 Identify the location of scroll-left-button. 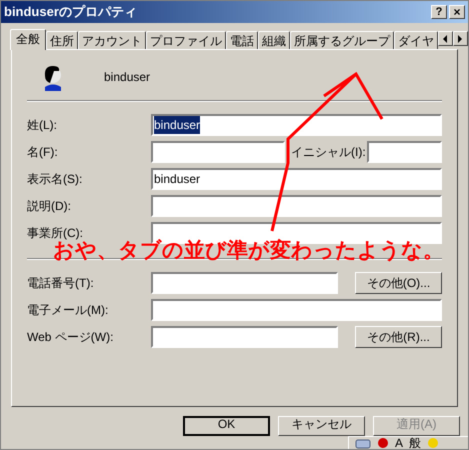
(445, 38).